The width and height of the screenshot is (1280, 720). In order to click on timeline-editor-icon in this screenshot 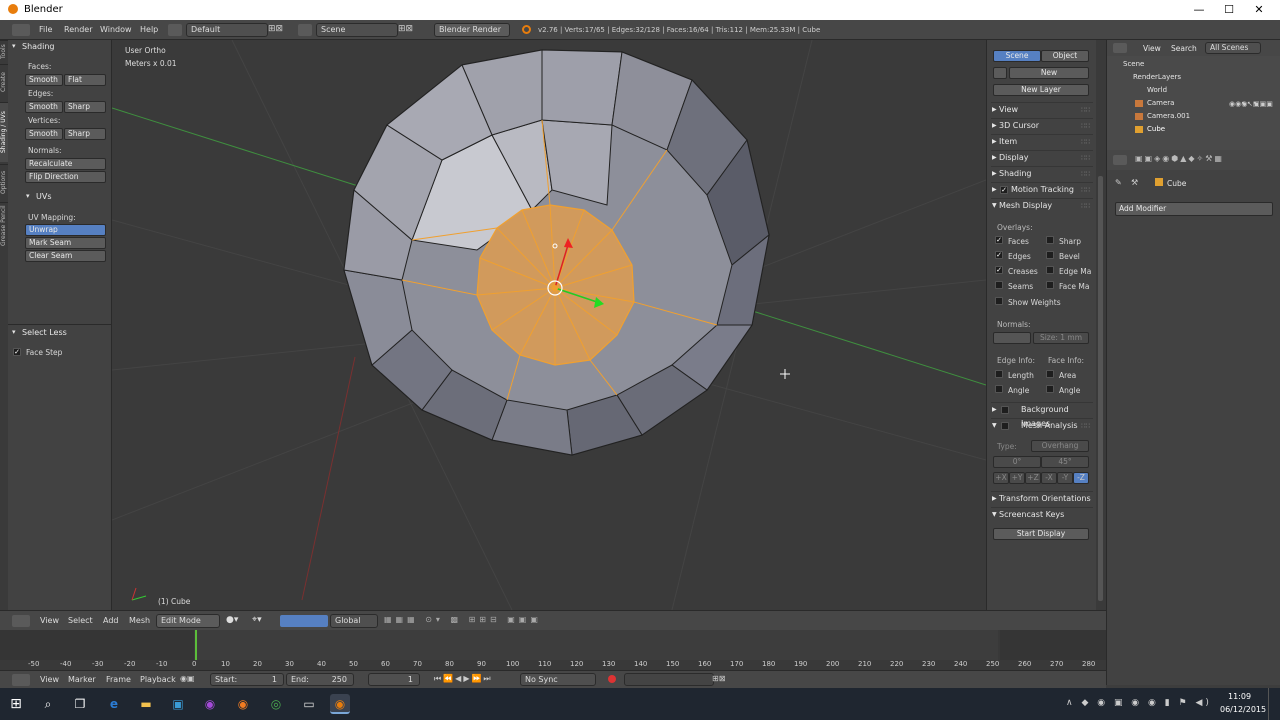, I will do `click(21, 680)`.